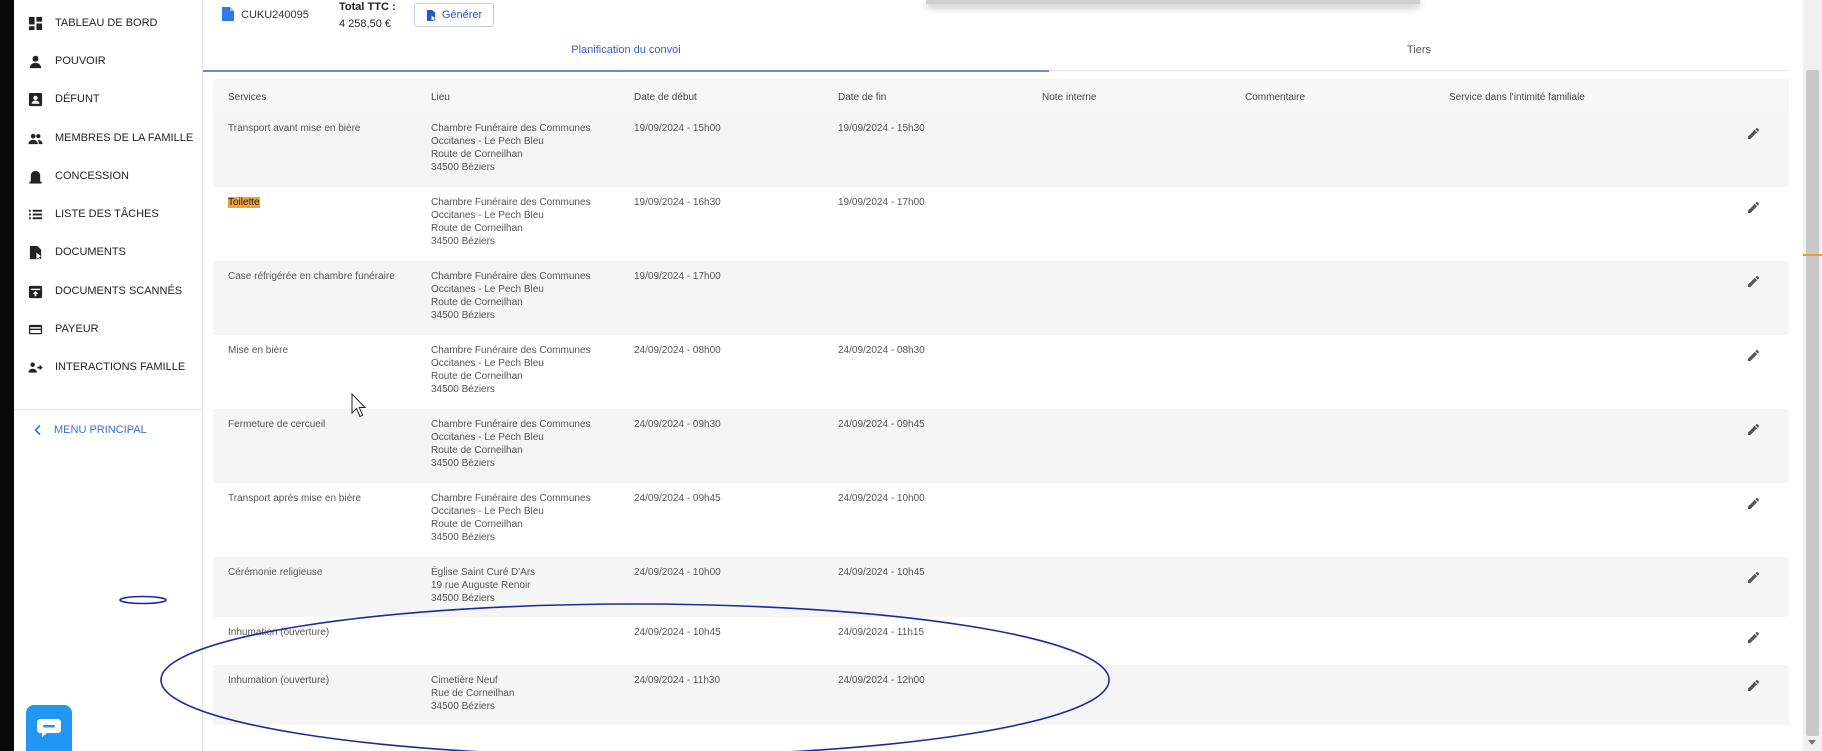  I want to click on column-header-commentaire: Commentaire, so click(1275, 97).